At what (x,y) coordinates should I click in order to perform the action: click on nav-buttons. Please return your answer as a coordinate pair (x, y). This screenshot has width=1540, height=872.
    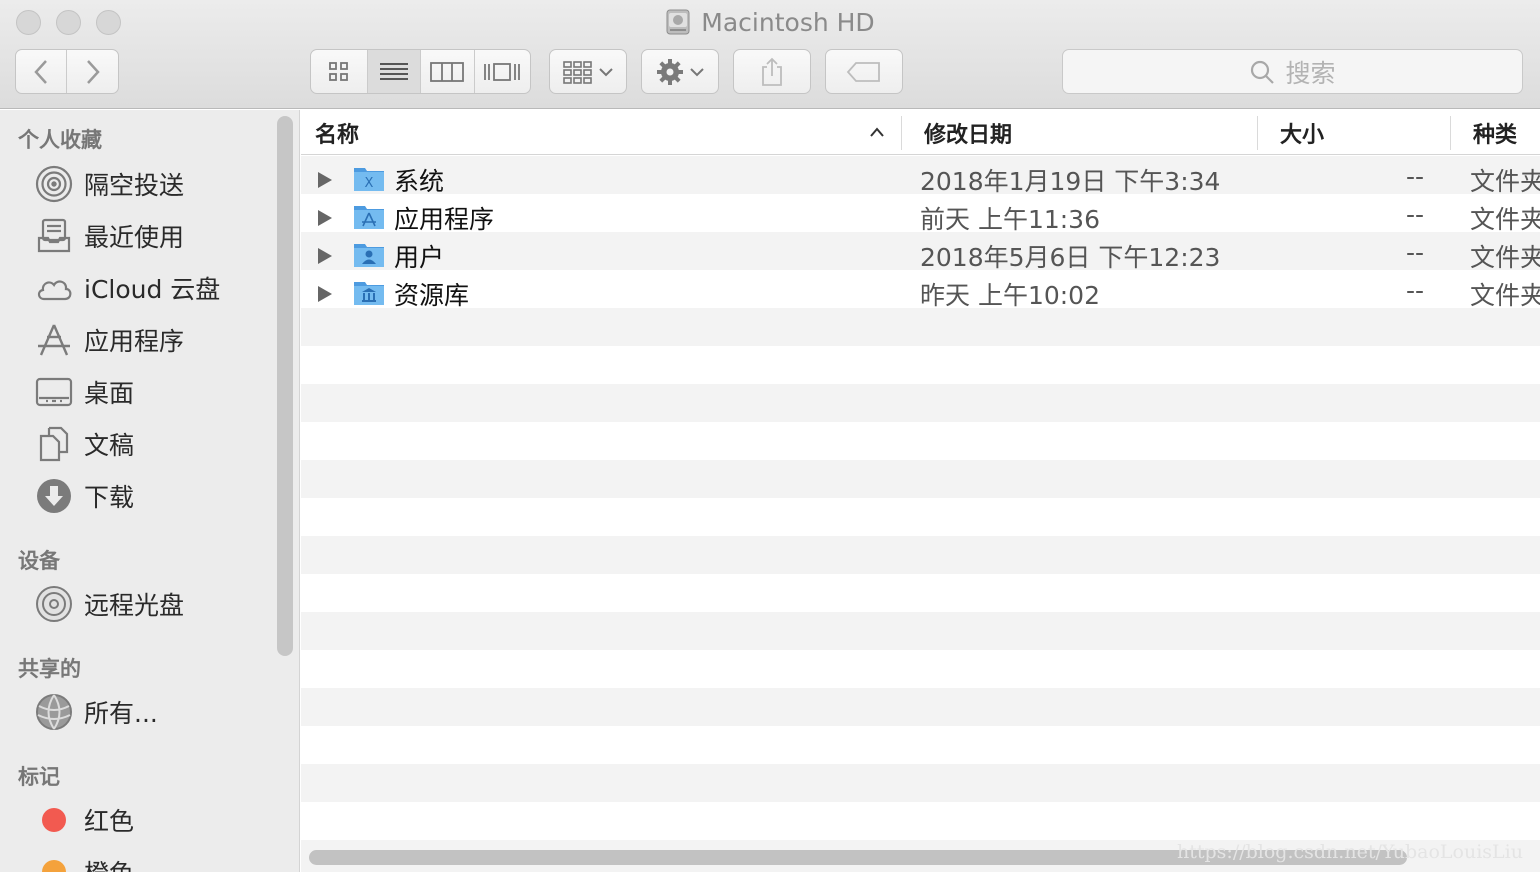
    Looking at the image, I should click on (67, 71).